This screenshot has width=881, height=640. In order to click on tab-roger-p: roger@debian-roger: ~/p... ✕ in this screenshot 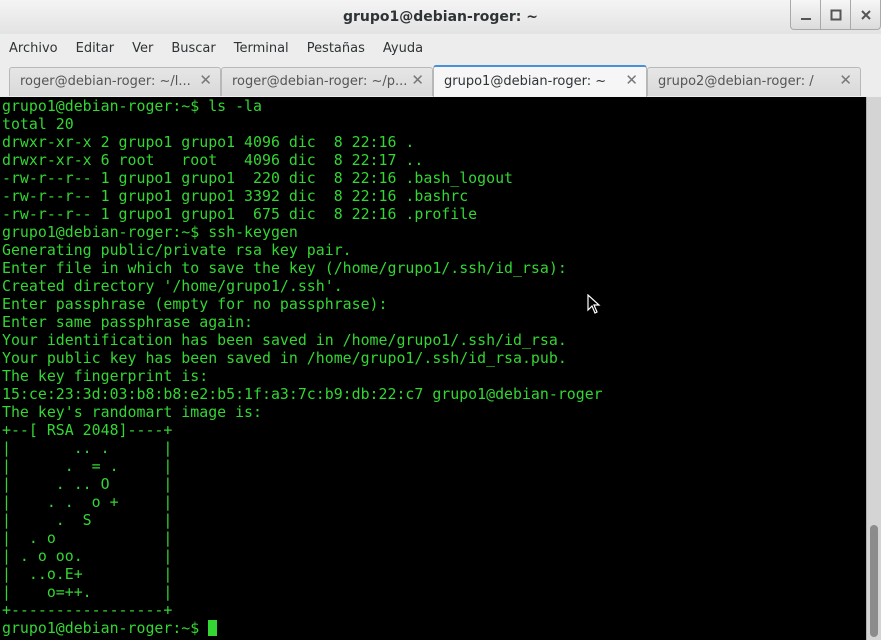, I will do `click(327, 81)`.